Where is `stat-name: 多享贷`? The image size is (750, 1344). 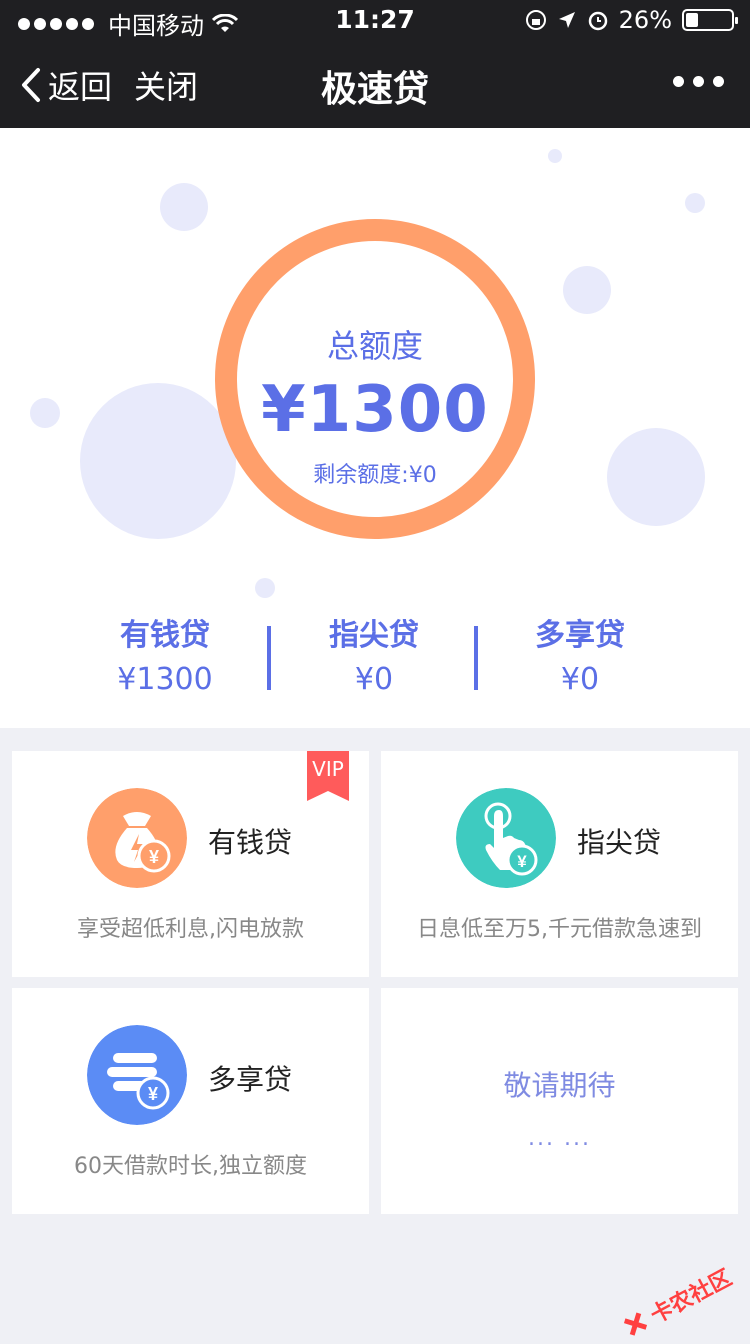
stat-name: 多享贷 is located at coordinates (580, 635).